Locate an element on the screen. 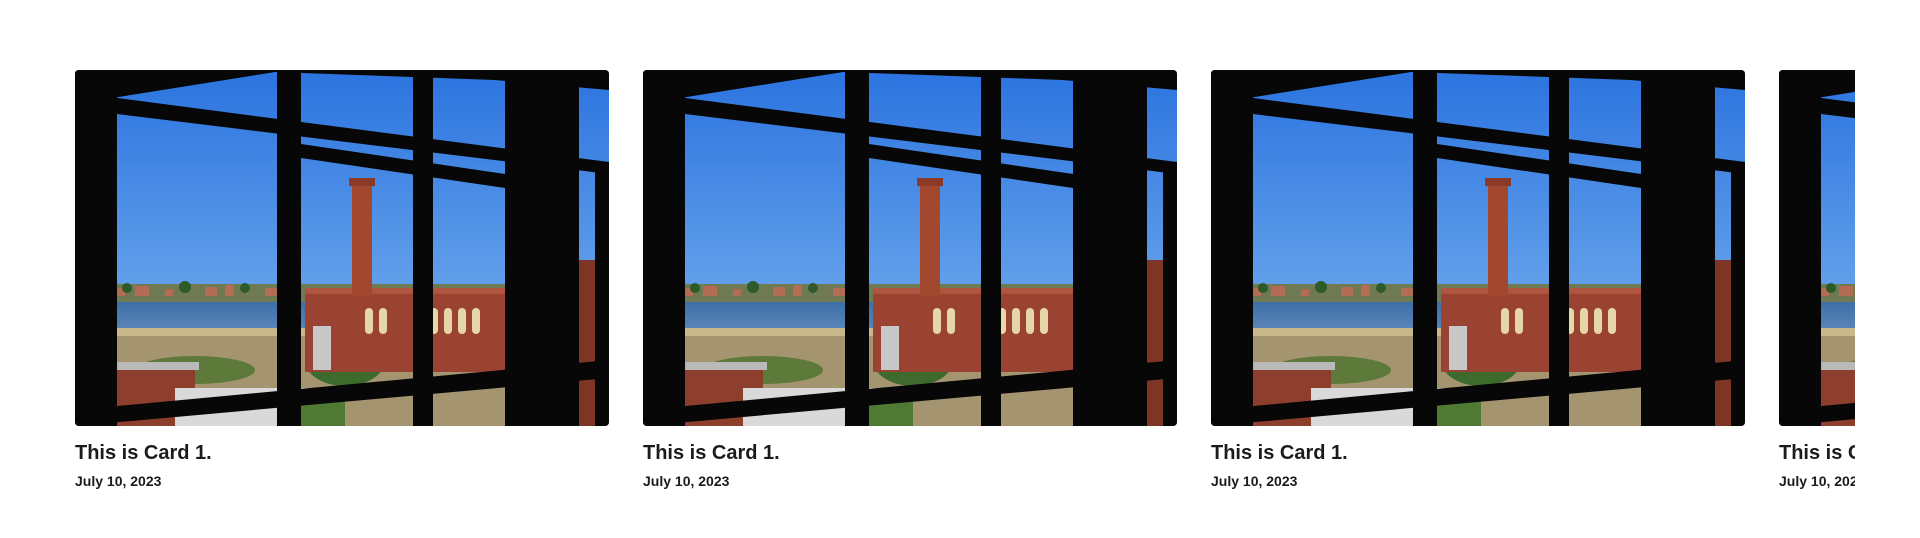  card-image is located at coordinates (1817, 248).